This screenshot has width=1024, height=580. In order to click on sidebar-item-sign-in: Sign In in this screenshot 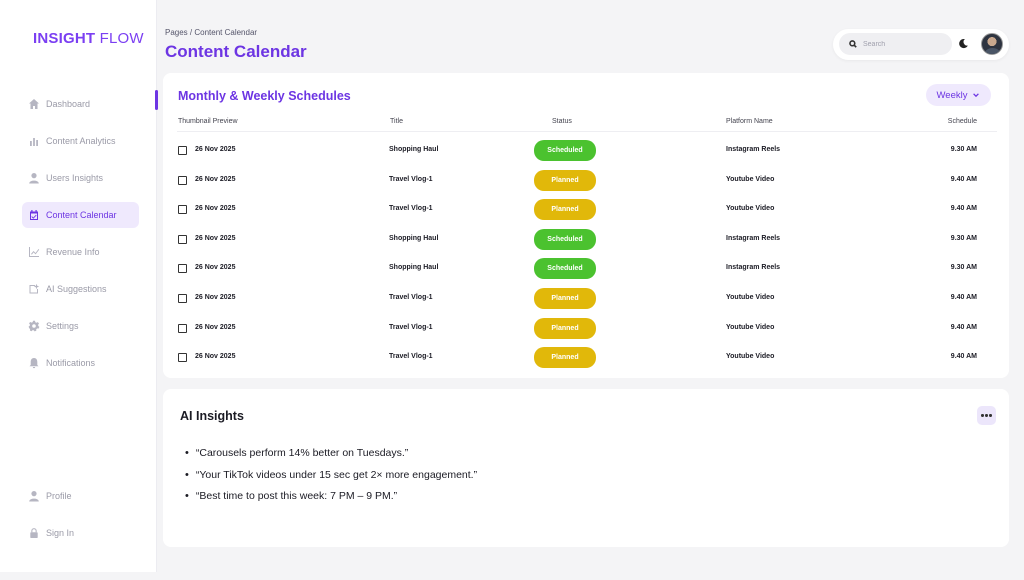, I will do `click(80, 533)`.